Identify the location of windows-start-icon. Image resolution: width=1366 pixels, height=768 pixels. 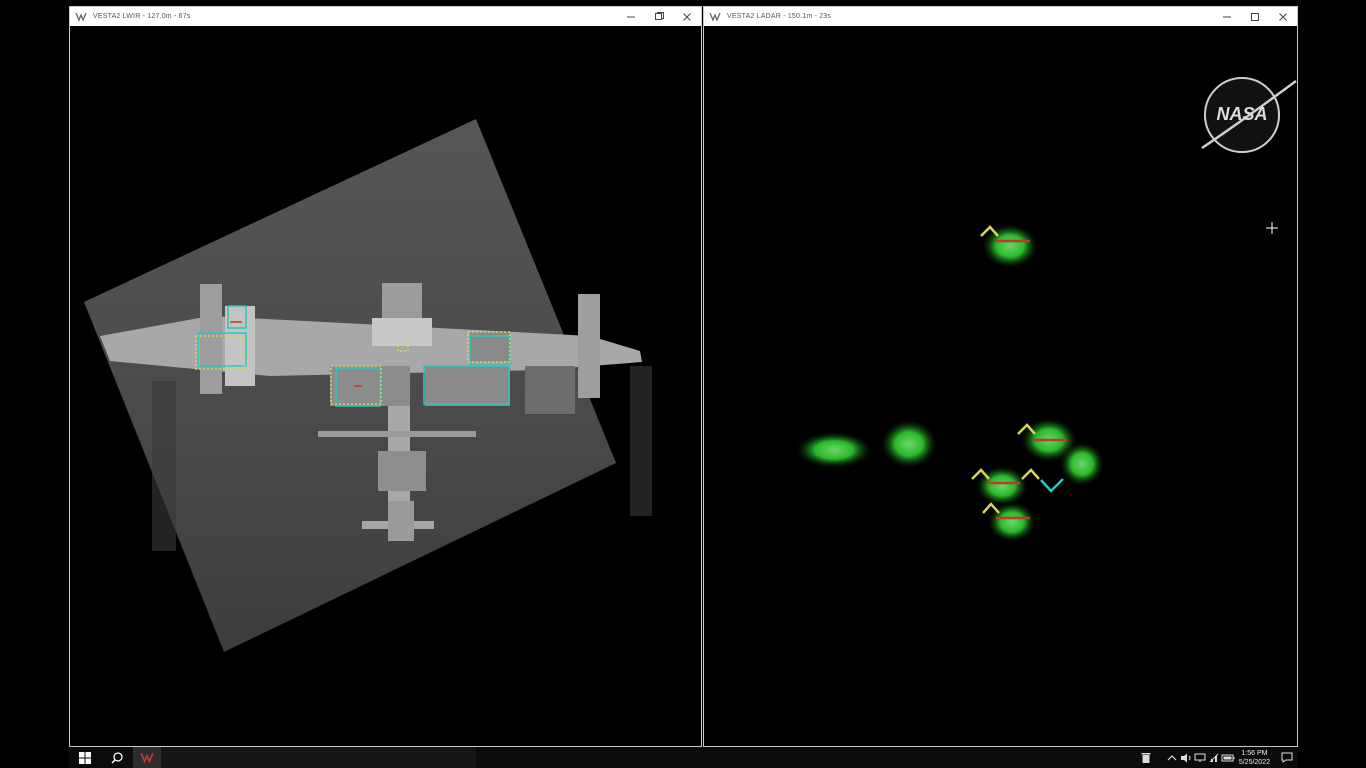
(85, 757).